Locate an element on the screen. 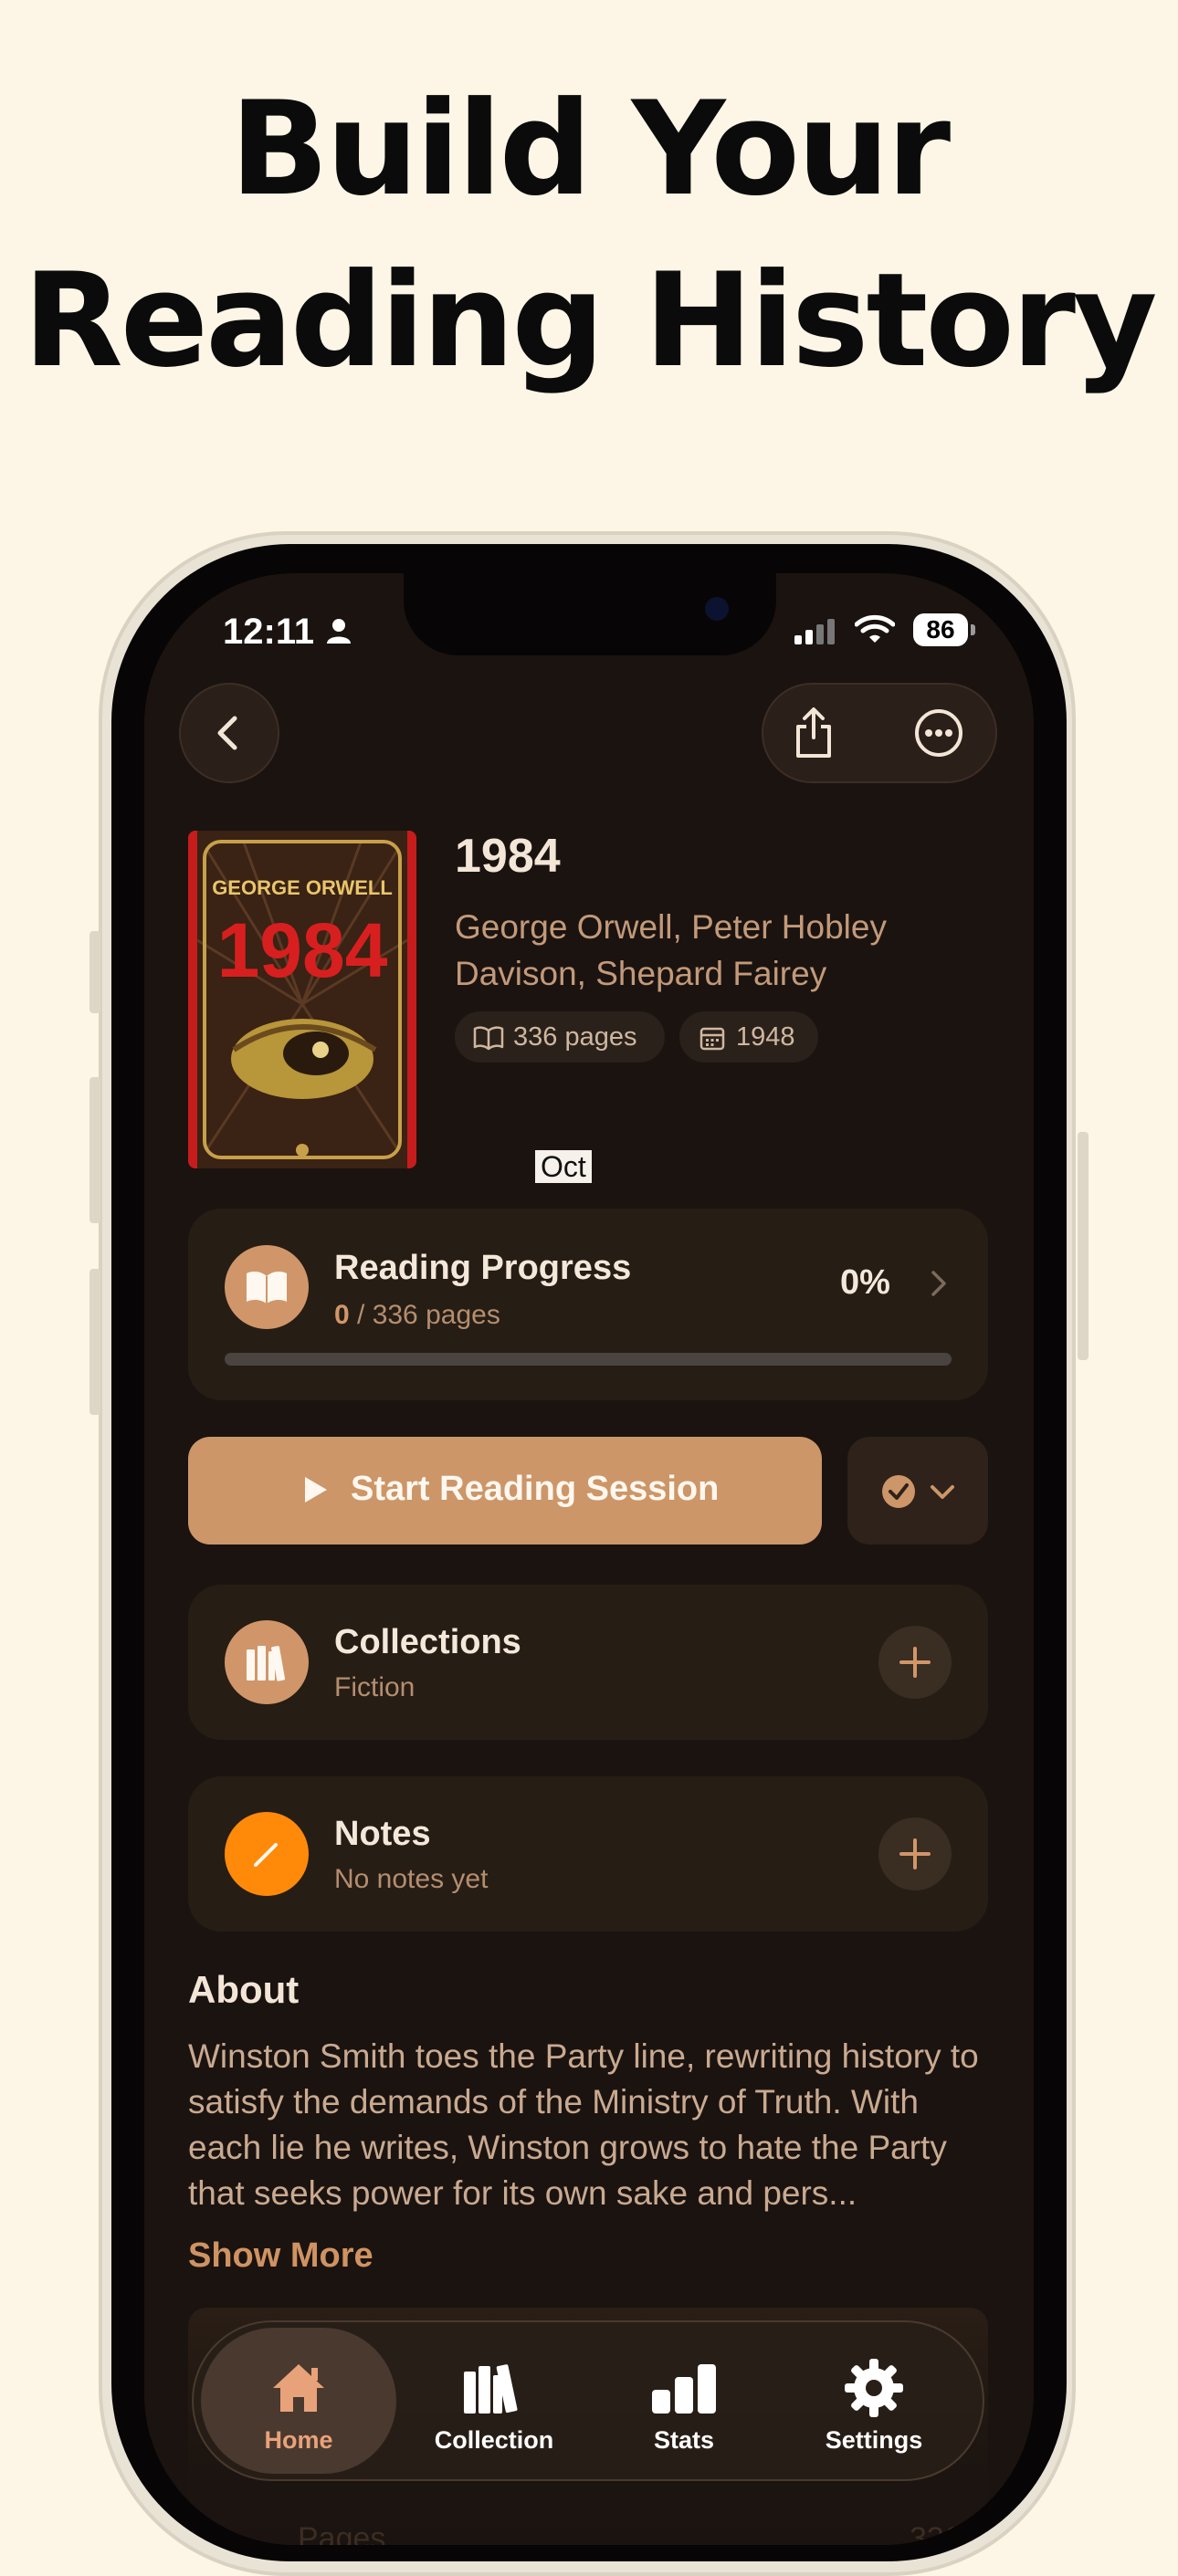 The image size is (1178, 2576). tab-home-label: Home is located at coordinates (298, 2440).